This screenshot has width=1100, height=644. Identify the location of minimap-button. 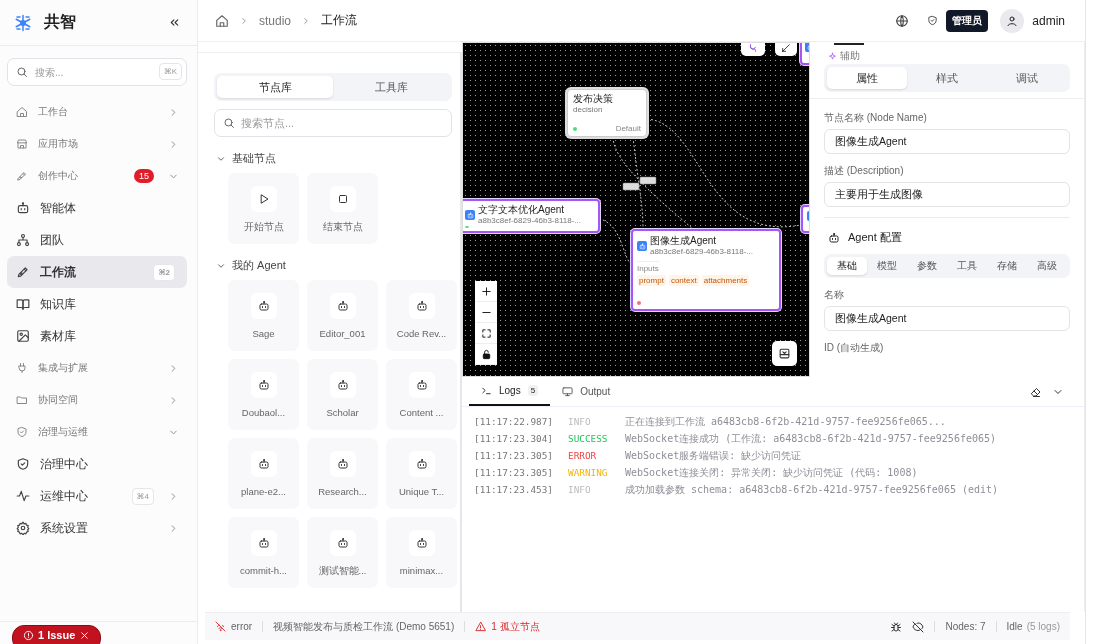
(784, 353).